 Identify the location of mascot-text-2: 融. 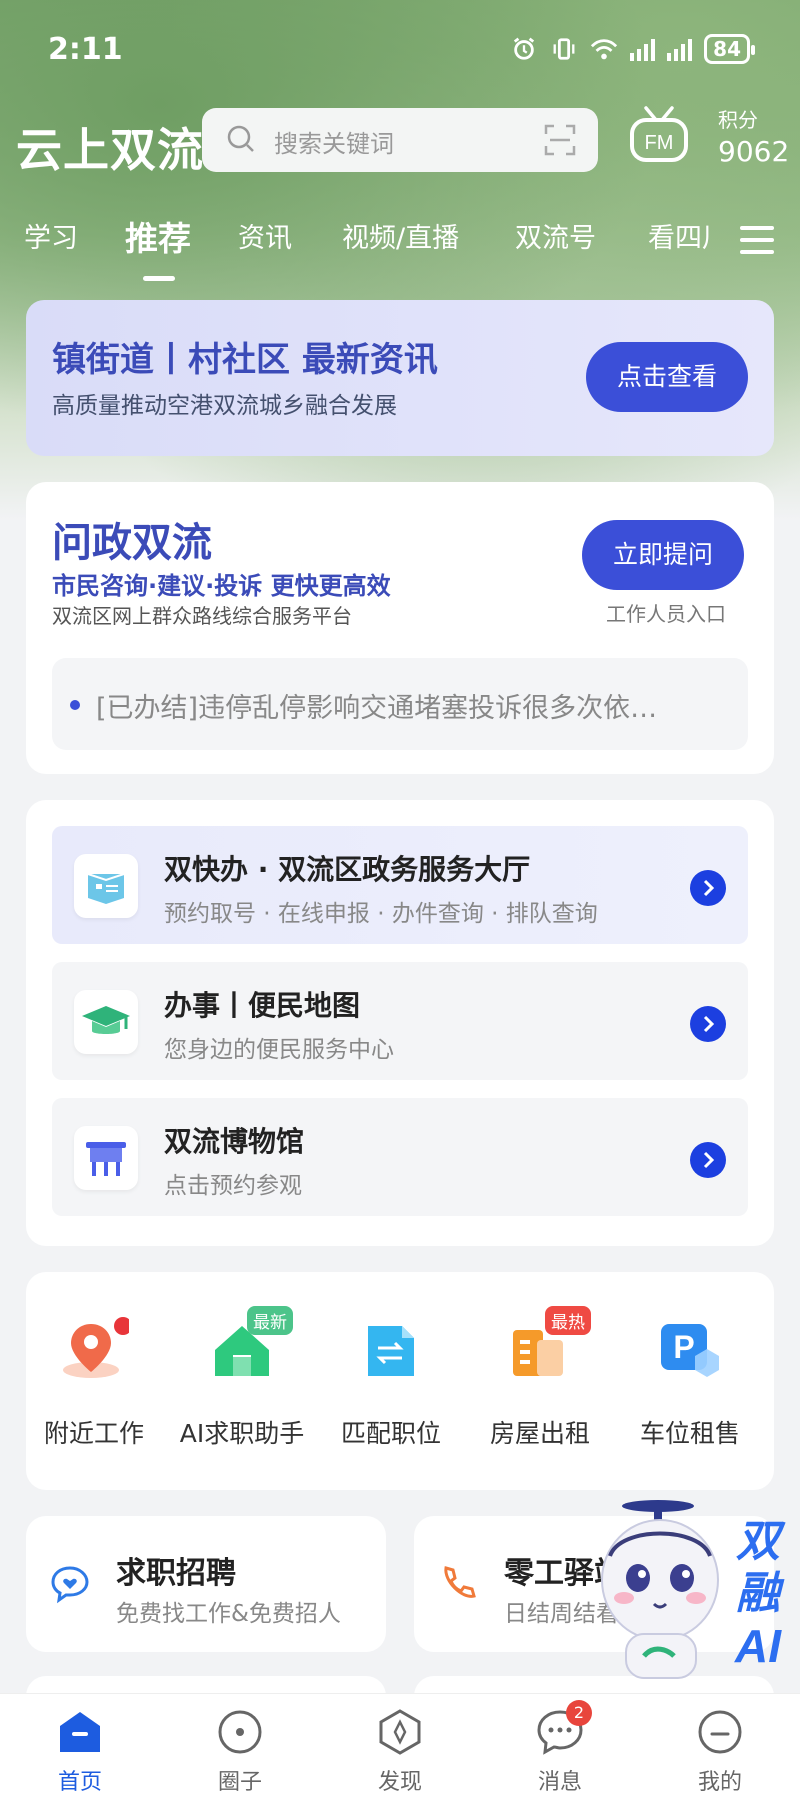
(760, 1593).